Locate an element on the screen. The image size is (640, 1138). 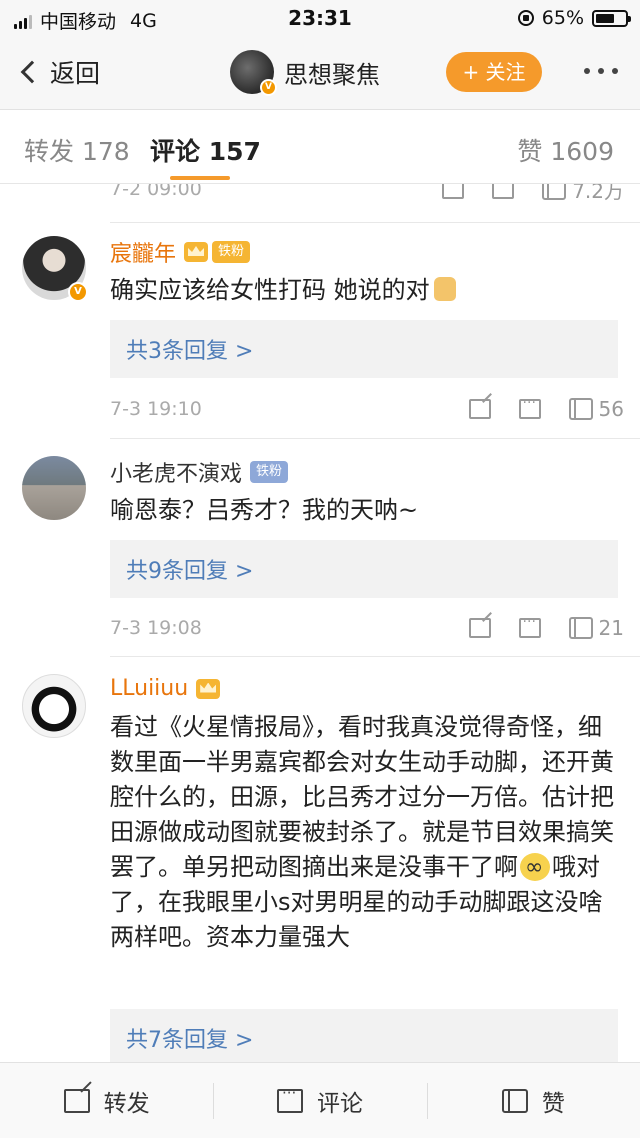
comment-meta-row: 7-2 09:00 7.2万 is located at coordinates (367, 194).